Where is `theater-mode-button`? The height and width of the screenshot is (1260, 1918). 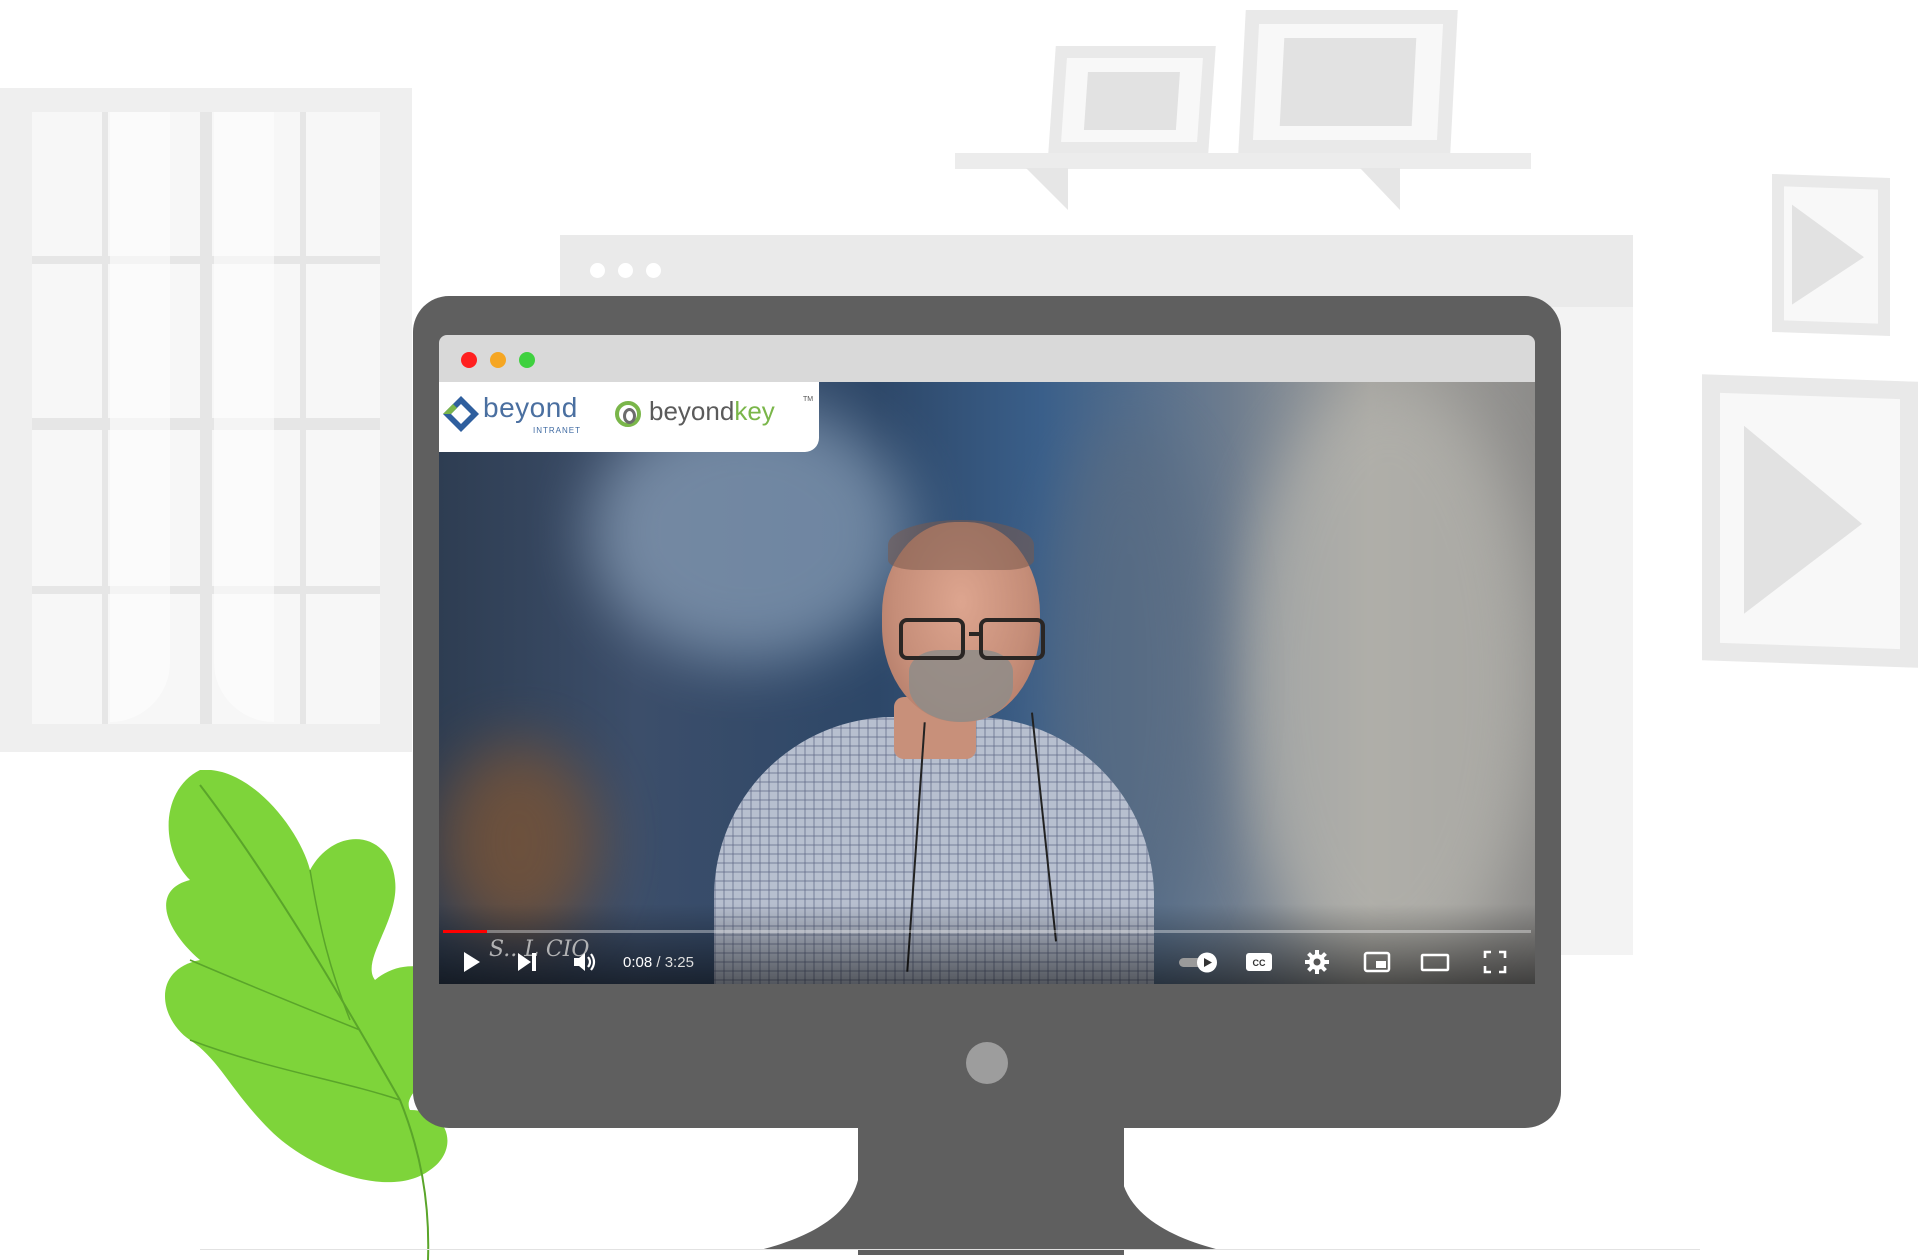
theater-mode-button is located at coordinates (1435, 962).